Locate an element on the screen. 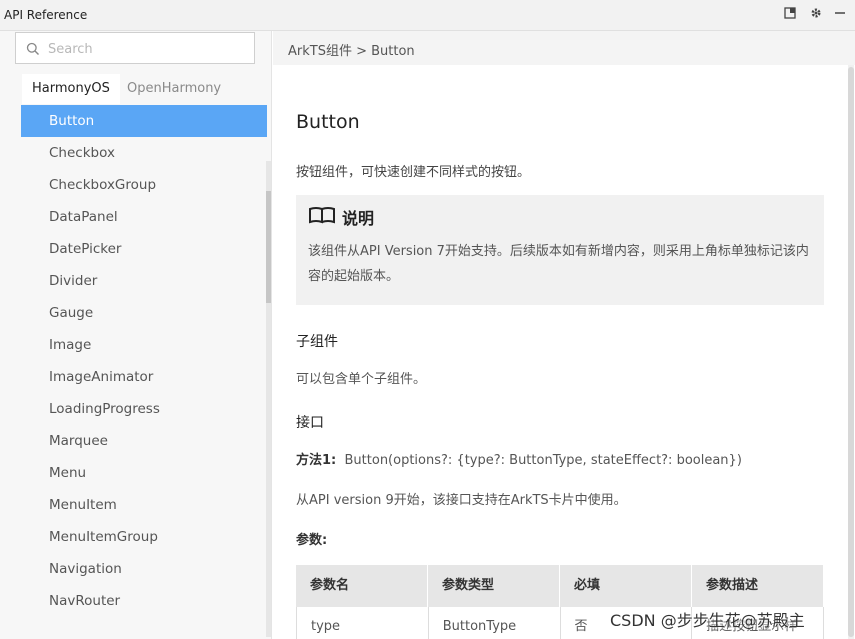  sidebar-item-menuitemgroup: MenuItemGroup is located at coordinates (144, 537).